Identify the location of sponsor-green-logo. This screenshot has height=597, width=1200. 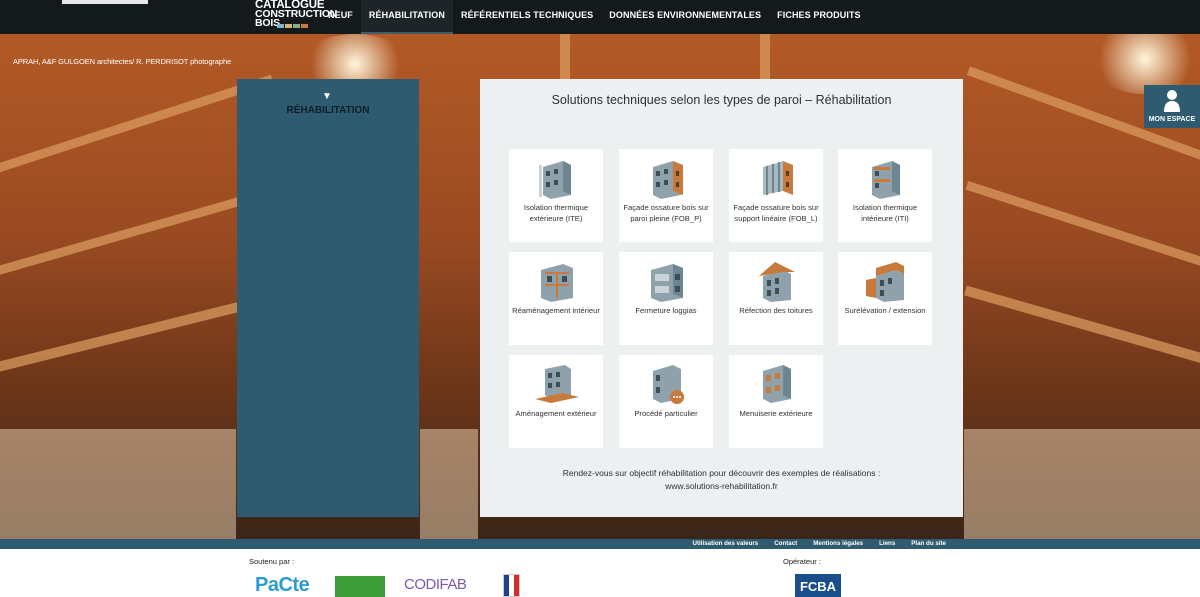
(360, 586).